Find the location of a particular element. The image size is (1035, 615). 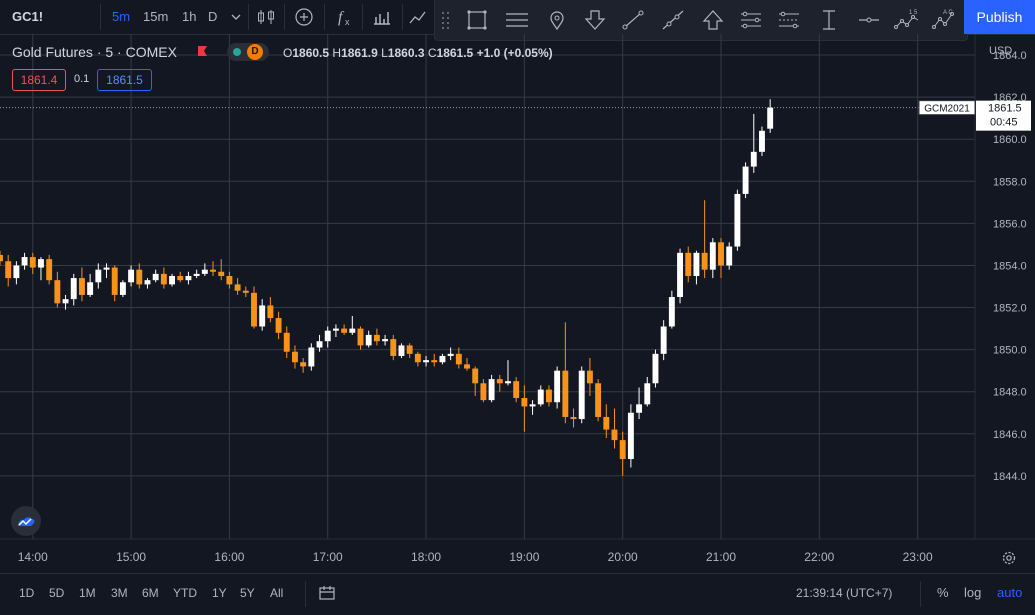

range-3m: 3M is located at coordinates (119, 593).